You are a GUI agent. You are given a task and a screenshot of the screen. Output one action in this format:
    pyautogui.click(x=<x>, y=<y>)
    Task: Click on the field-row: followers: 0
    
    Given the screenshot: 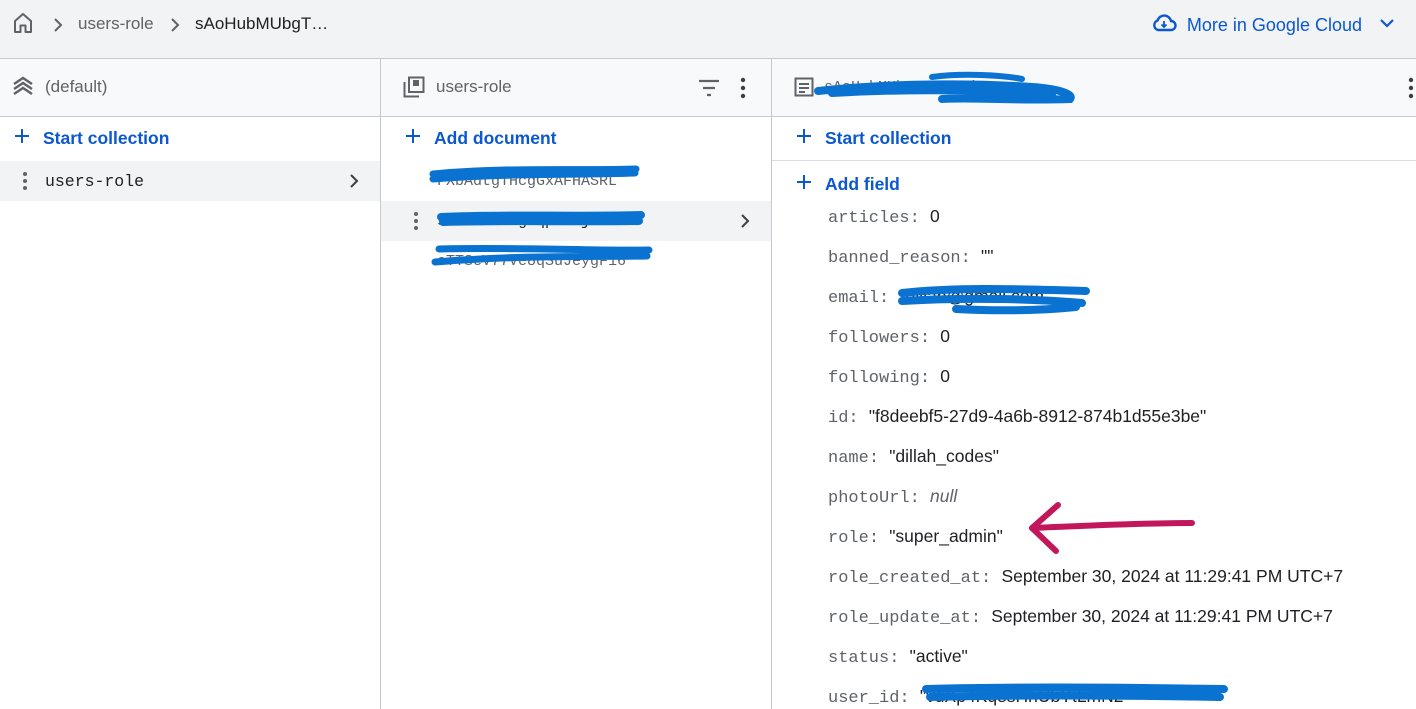 What is the action you would take?
    pyautogui.click(x=889, y=337)
    